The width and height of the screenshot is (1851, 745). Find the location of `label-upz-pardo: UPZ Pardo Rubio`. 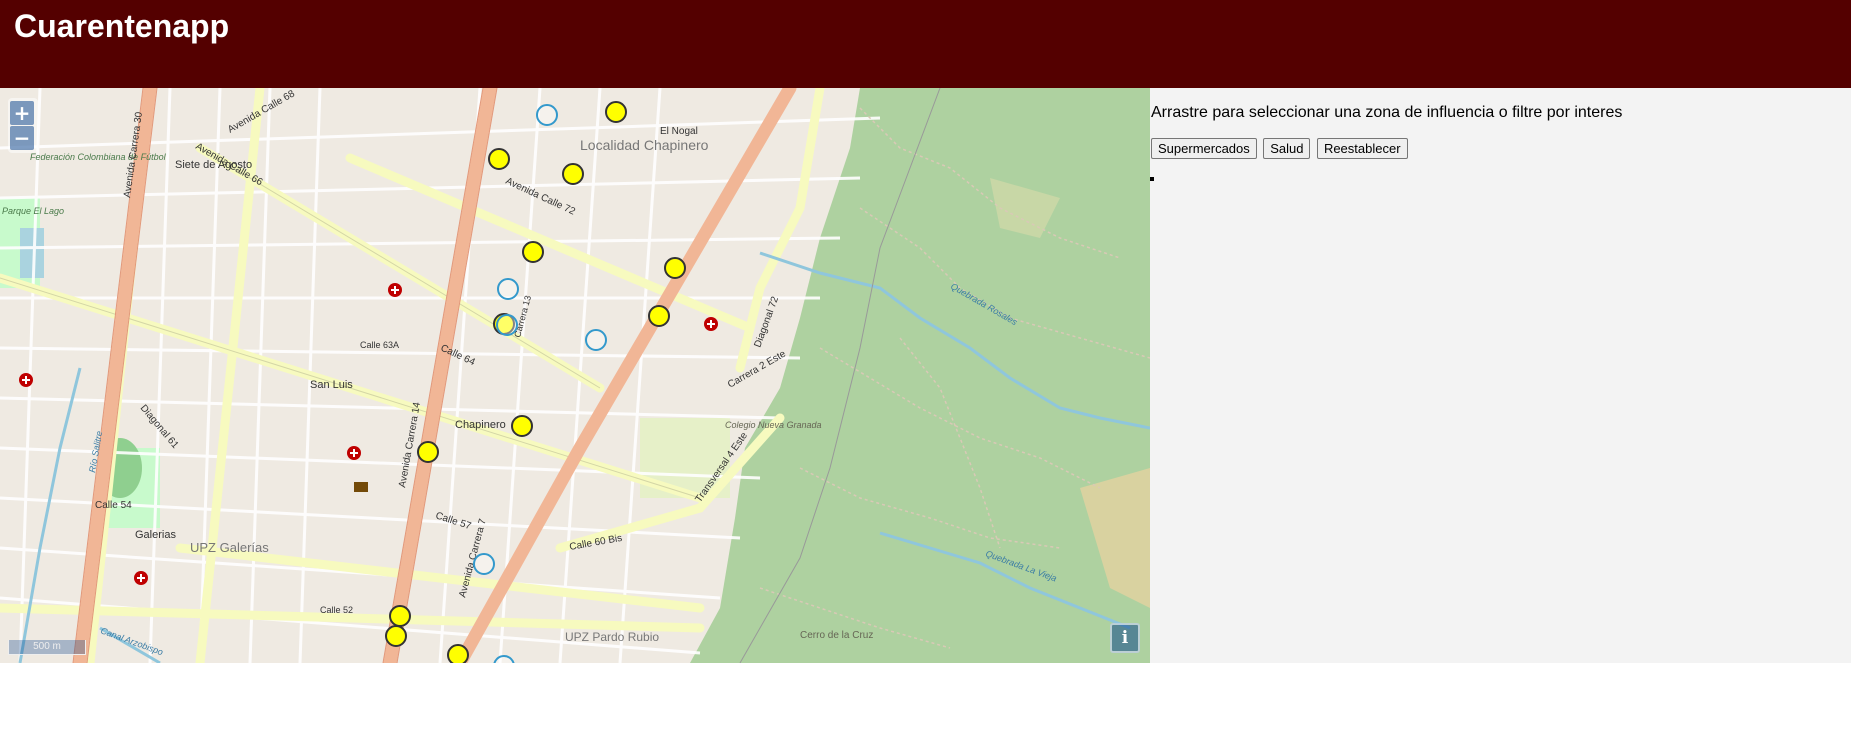

label-upz-pardo: UPZ Pardo Rubio is located at coordinates (612, 637).